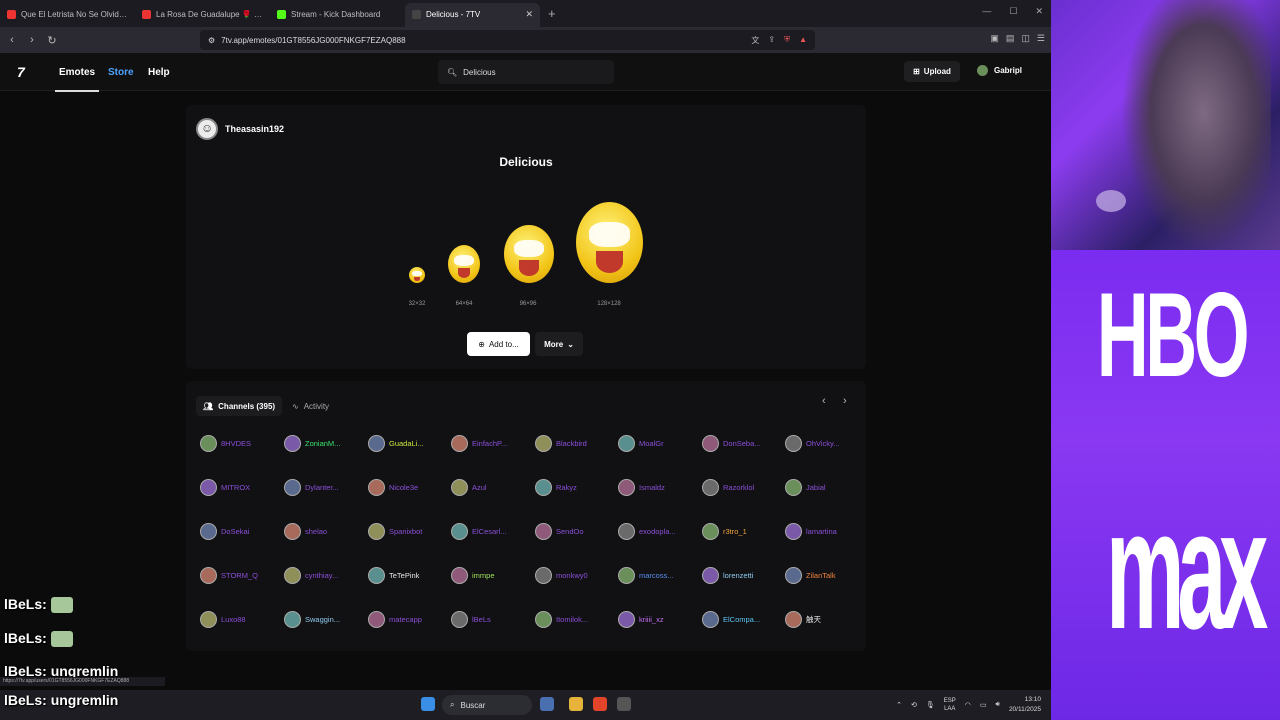 The width and height of the screenshot is (1280, 720). I want to click on menu-icon: ☰, so click(1041, 38).